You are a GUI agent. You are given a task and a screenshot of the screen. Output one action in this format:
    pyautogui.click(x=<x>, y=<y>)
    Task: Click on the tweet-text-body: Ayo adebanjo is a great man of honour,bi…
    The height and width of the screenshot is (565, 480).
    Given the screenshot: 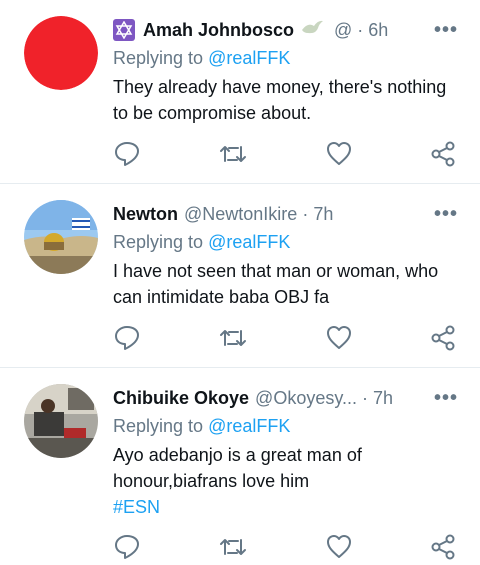 What is the action you would take?
    pyautogui.click(x=237, y=468)
    